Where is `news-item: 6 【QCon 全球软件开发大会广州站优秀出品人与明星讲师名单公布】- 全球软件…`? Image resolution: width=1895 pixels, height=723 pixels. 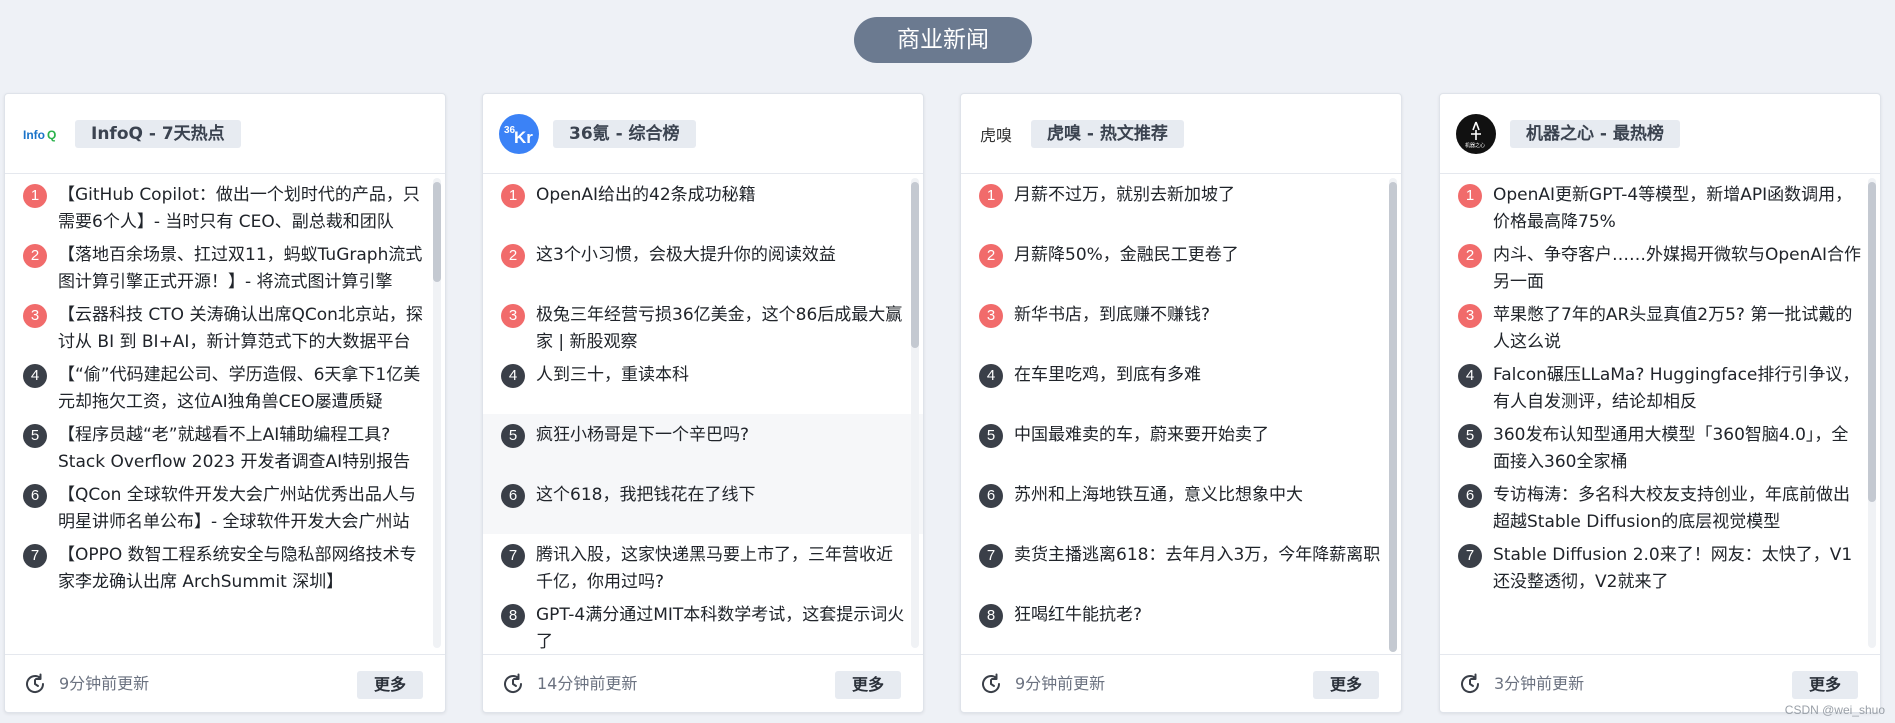
news-item: 6 【QCon 全球软件开发大会广州站优秀出品人与明星讲师名单公布】- 全球软件… is located at coordinates (225, 504).